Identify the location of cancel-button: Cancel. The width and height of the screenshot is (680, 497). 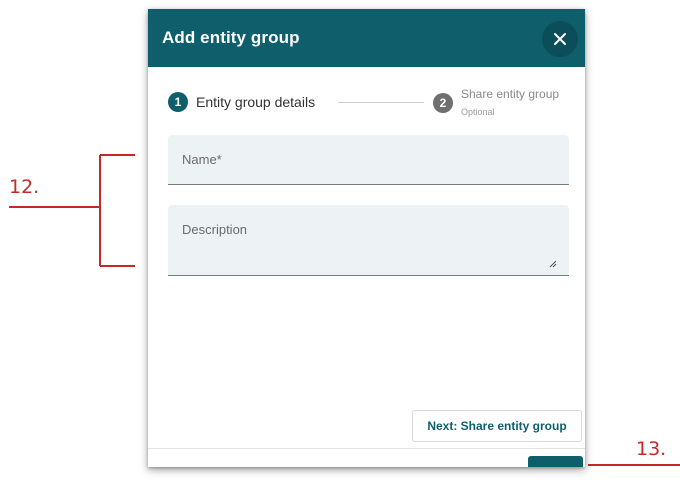
(483, 462).